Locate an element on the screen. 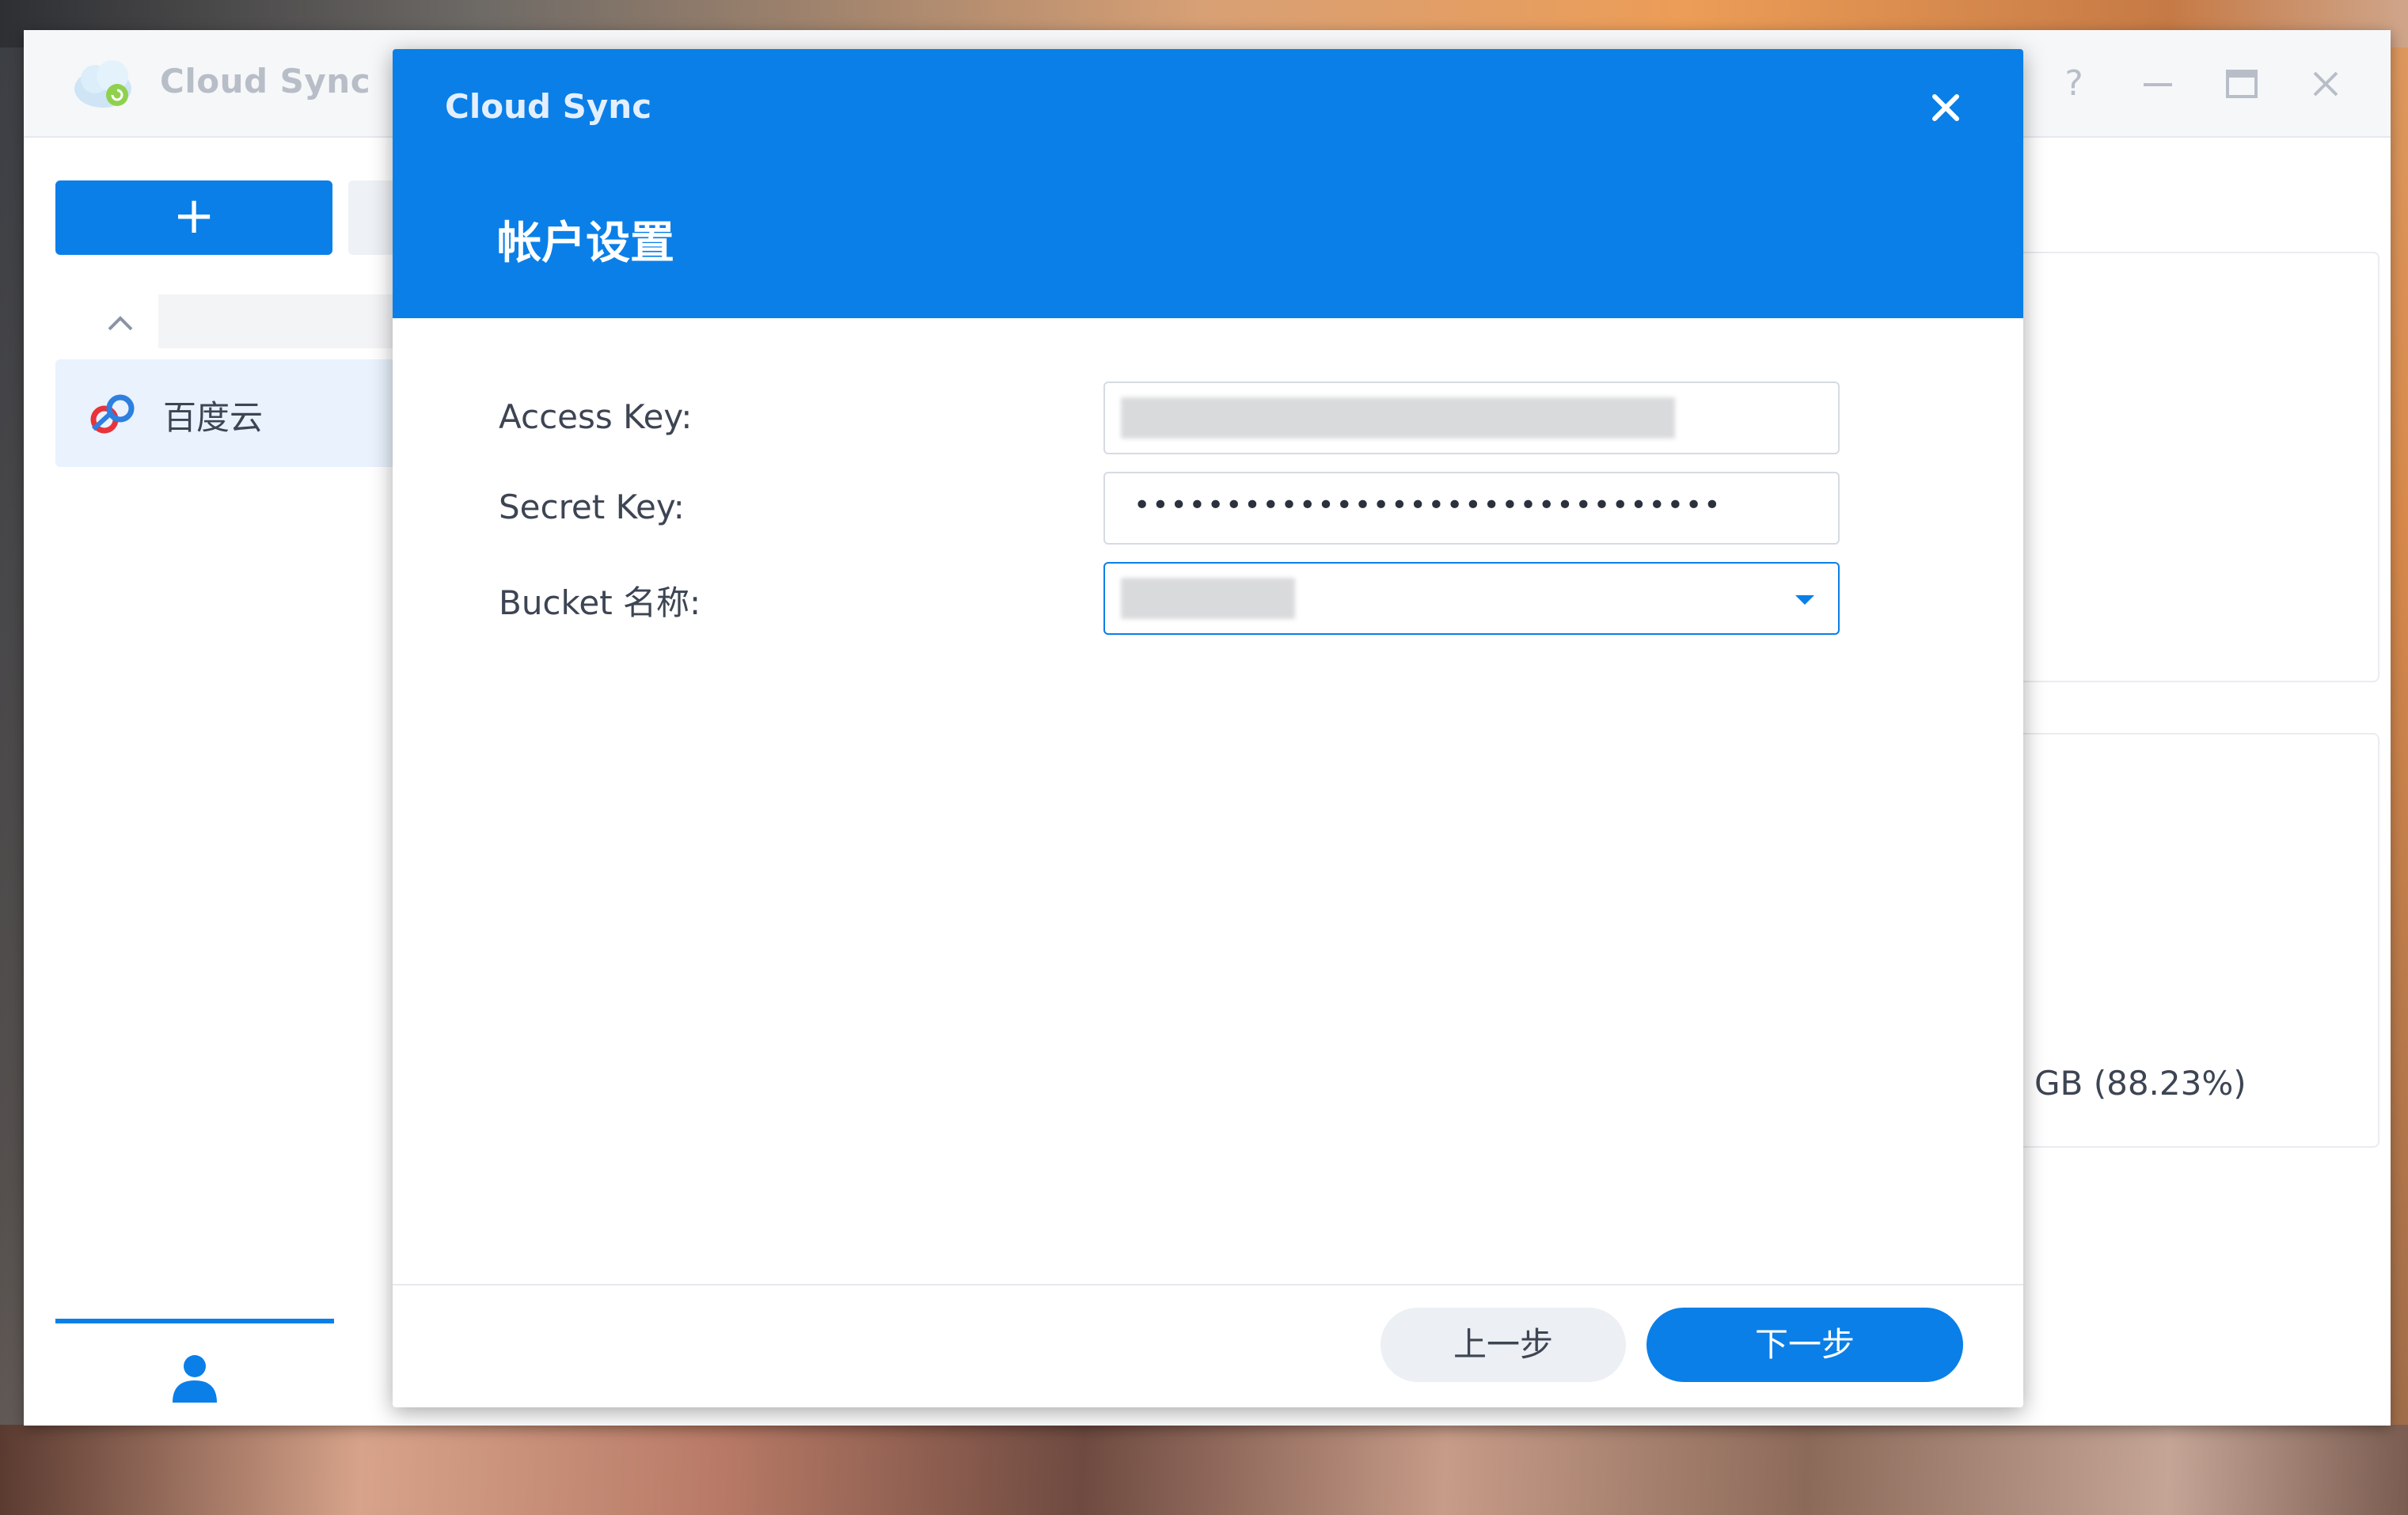 The image size is (2408, 1515). maximize-icon is located at coordinates (2242, 84).